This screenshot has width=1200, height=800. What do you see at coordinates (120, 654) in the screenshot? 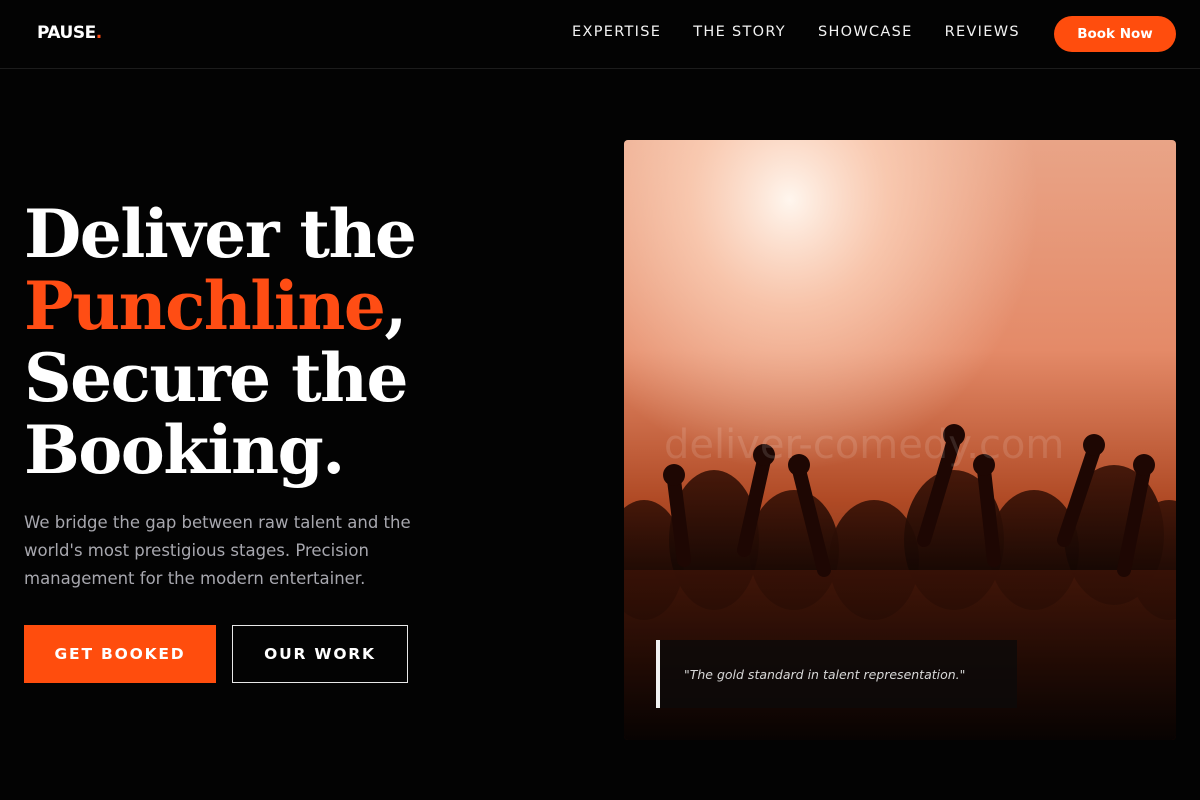
I see `get-booked-button: GET BOOKED` at bounding box center [120, 654].